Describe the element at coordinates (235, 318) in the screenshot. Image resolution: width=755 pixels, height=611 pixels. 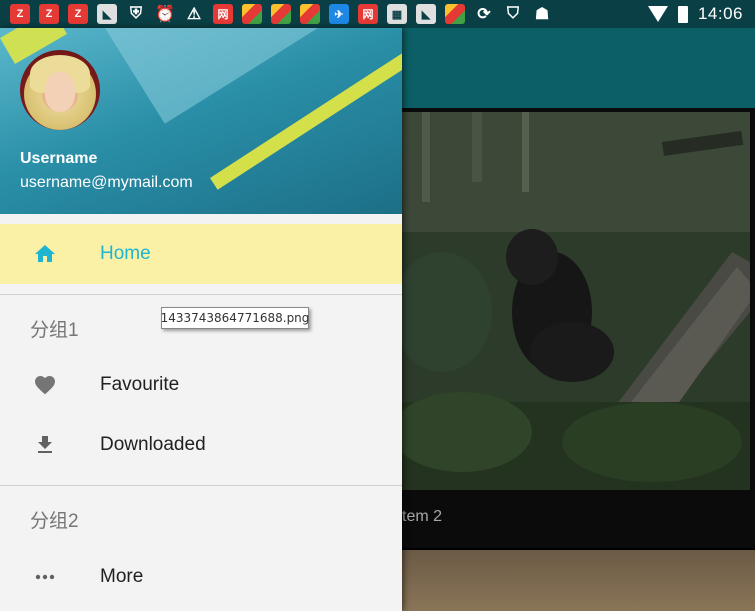
I see `filename-tooltip: 1433743864771688.png` at that location.